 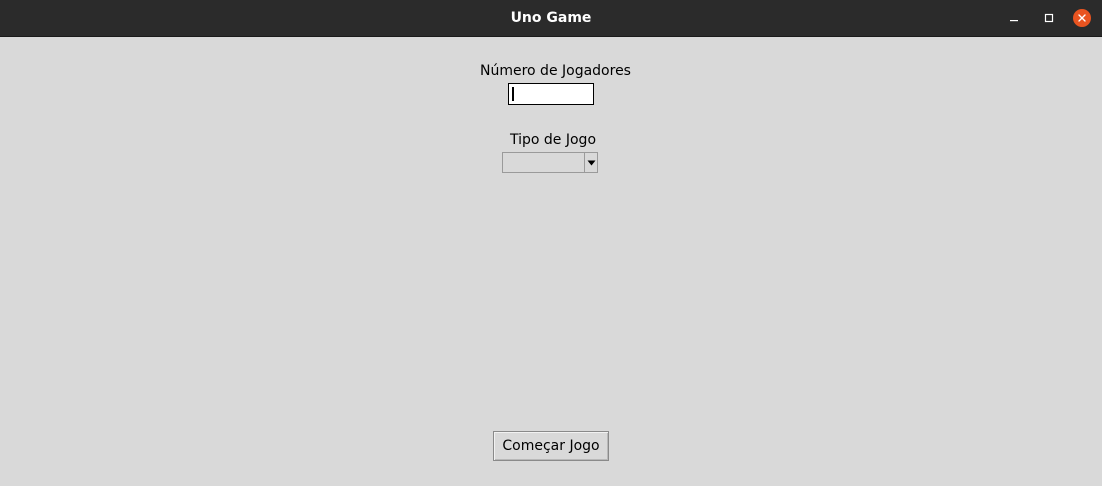 I want to click on maximize-button, so click(x=1049, y=18).